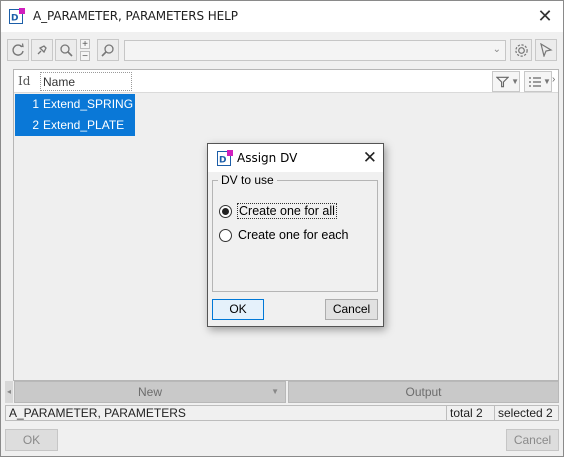 Image resolution: width=564 pixels, height=457 pixels. I want to click on status-source: A_PARAMETER, PARAMETERS, so click(97, 413).